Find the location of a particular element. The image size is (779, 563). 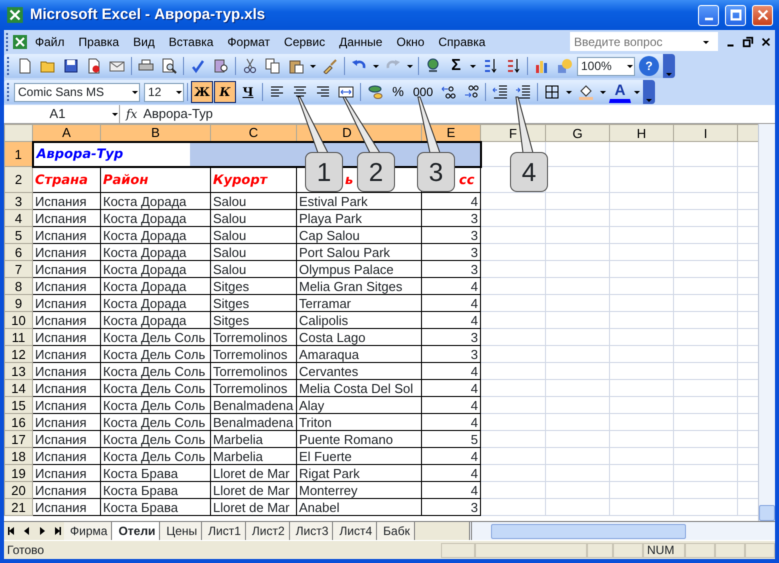

table-cell: Calipolis is located at coordinates (359, 320).